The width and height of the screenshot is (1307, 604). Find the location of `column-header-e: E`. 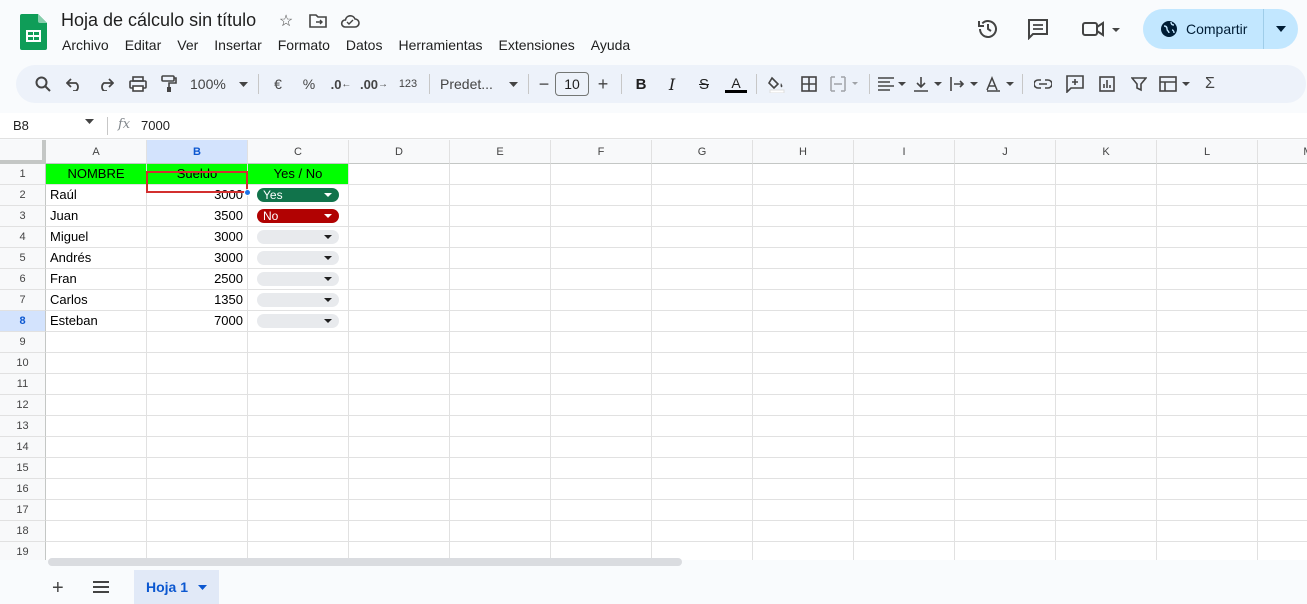

column-header-e: E is located at coordinates (500, 152).